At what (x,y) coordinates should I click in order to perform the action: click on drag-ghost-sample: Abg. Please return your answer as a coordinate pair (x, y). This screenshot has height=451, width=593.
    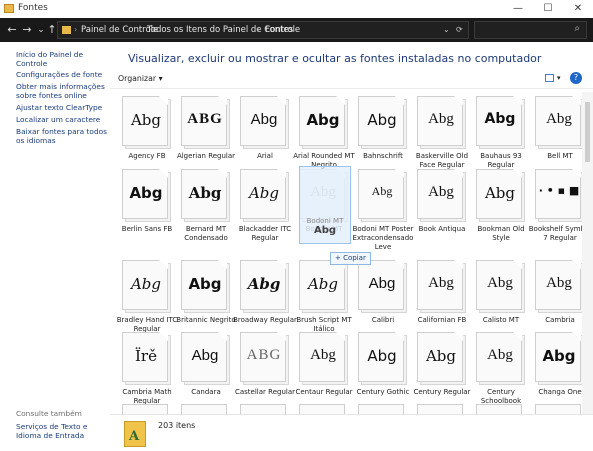
    Looking at the image, I should click on (325, 230).